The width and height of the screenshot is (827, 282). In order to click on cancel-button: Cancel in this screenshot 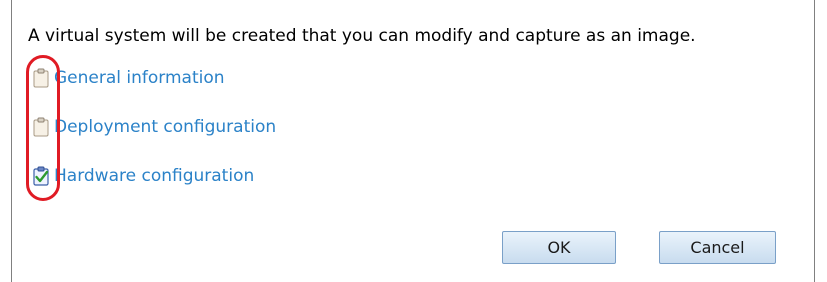, I will do `click(717, 247)`.